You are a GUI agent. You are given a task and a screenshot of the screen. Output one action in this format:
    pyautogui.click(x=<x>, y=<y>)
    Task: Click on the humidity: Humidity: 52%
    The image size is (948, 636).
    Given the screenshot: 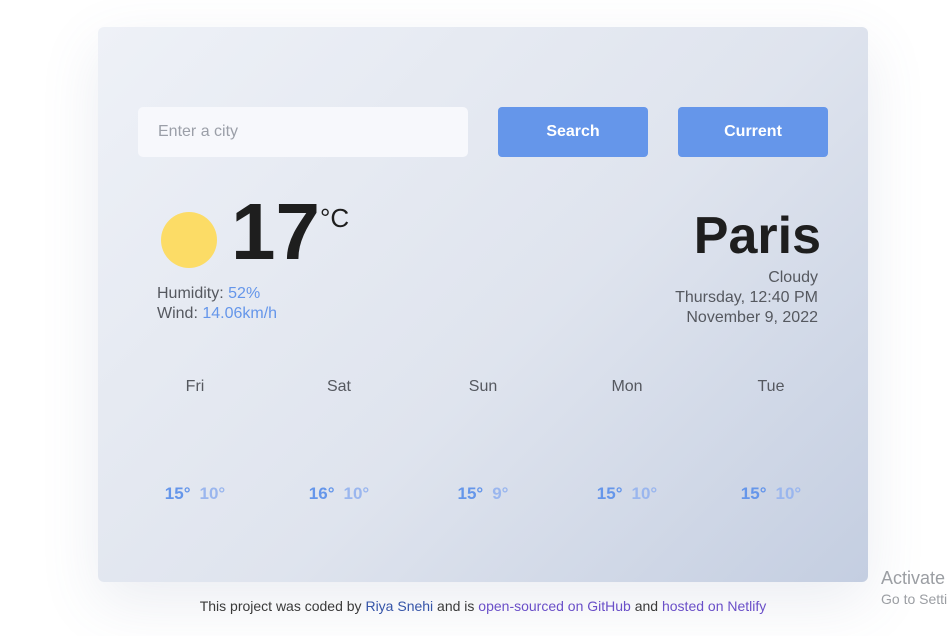 What is the action you would take?
    pyautogui.click(x=208, y=294)
    